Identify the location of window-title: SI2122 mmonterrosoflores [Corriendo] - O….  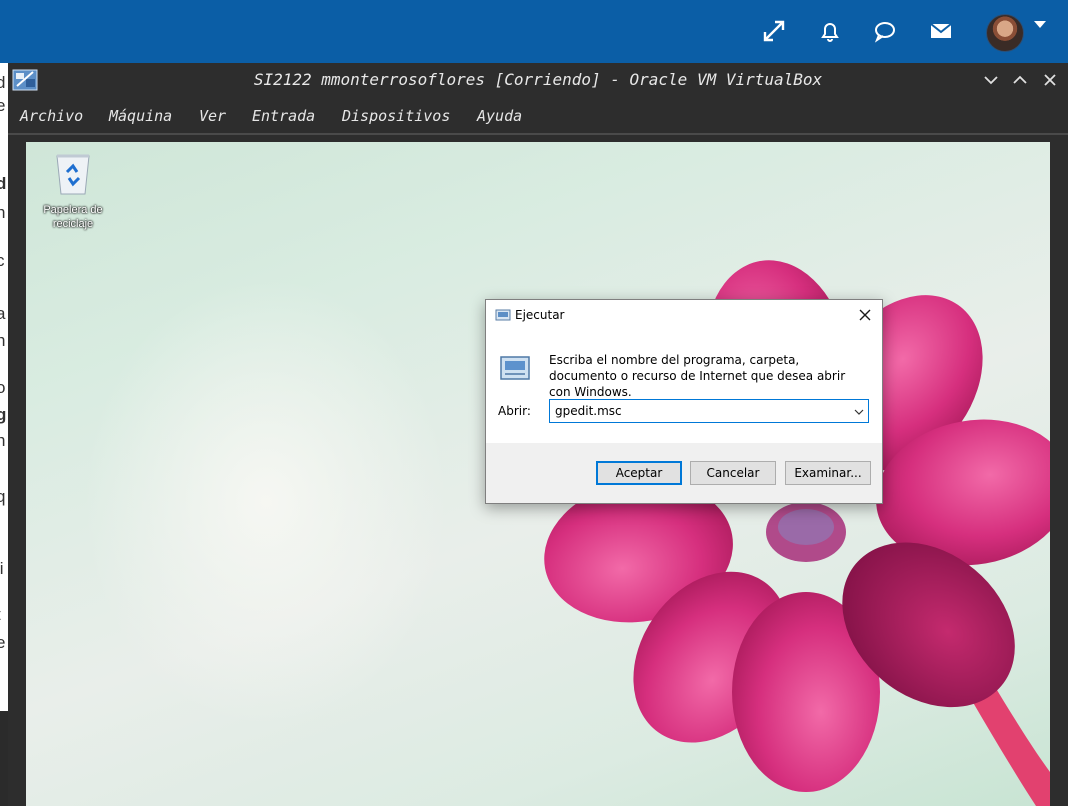
(538, 79).